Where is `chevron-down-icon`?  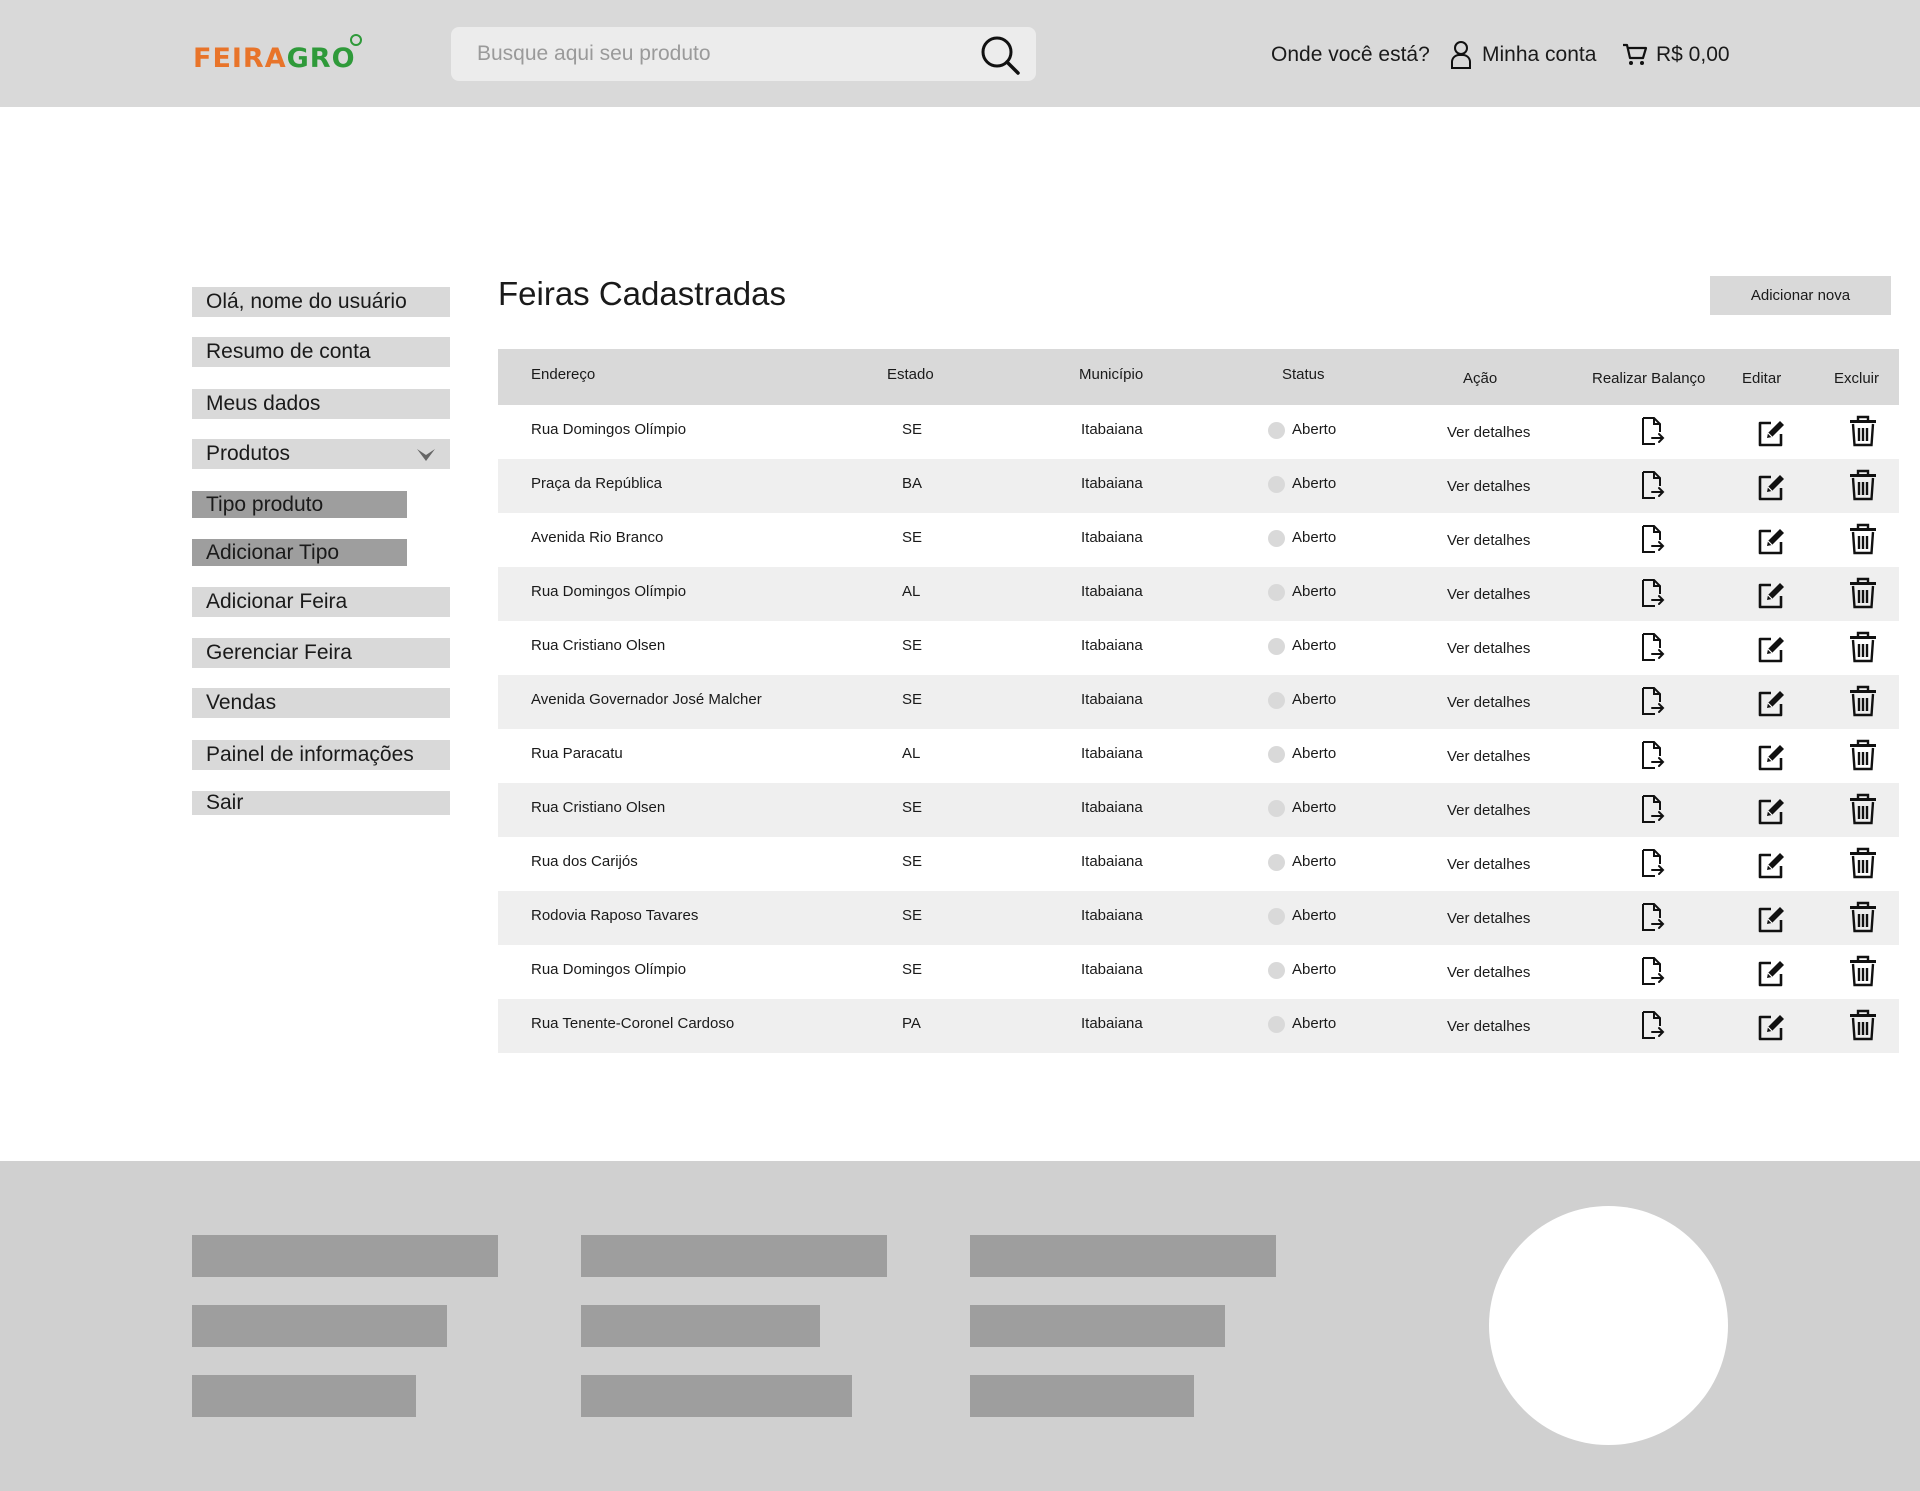
chevron-down-icon is located at coordinates (426, 455).